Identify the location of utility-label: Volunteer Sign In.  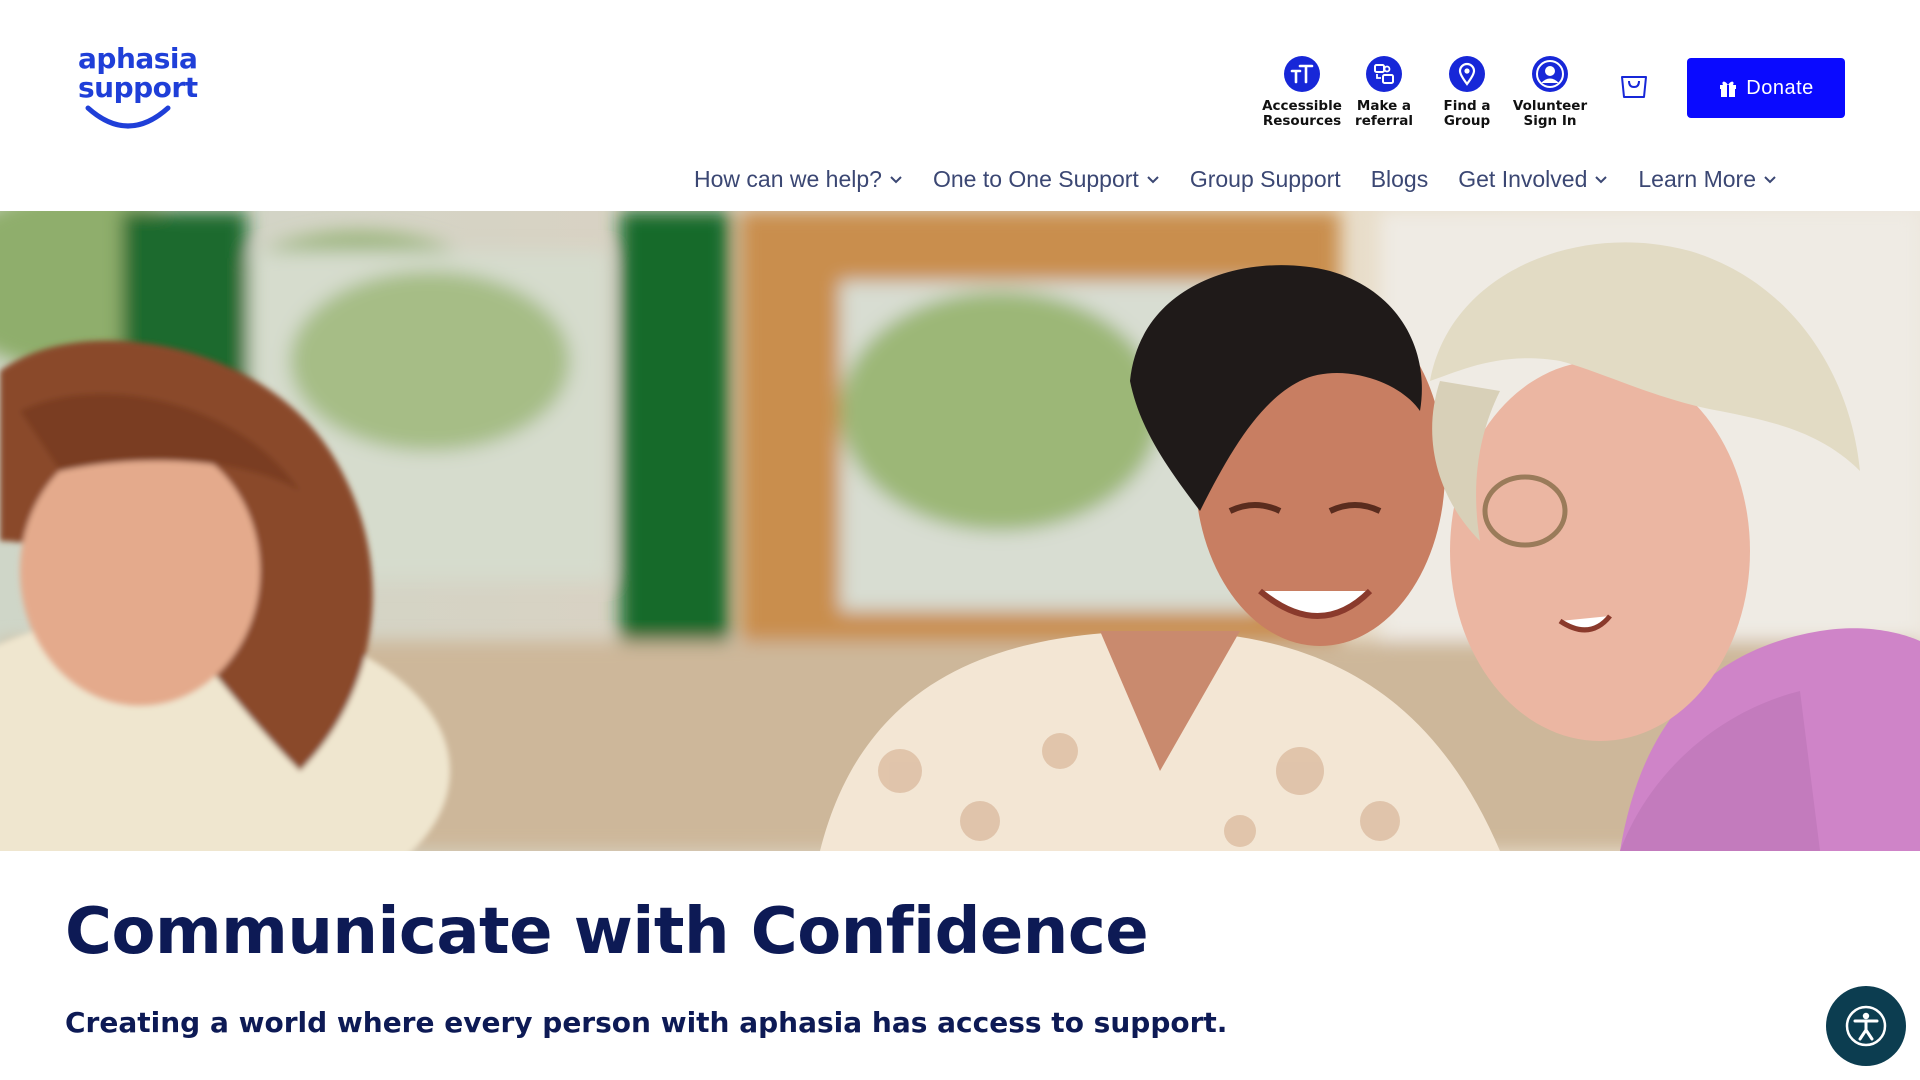
(1550, 113).